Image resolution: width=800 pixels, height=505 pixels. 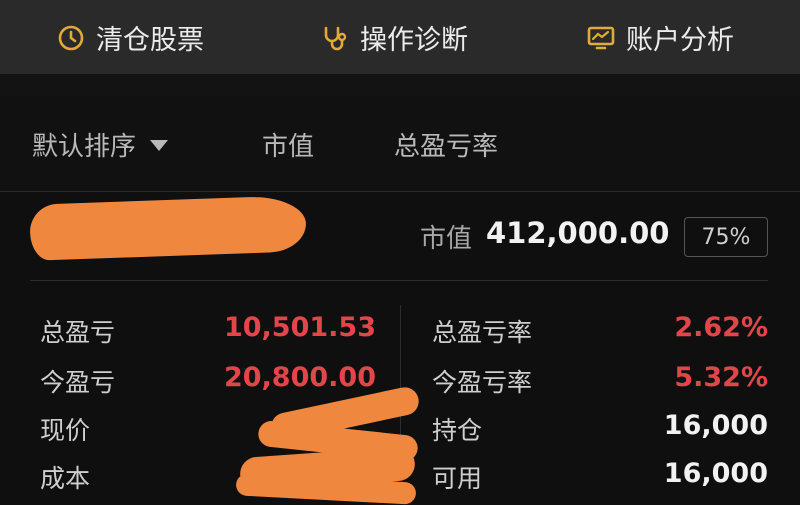 I want to click on available-value: 16,000, so click(x=715, y=473).